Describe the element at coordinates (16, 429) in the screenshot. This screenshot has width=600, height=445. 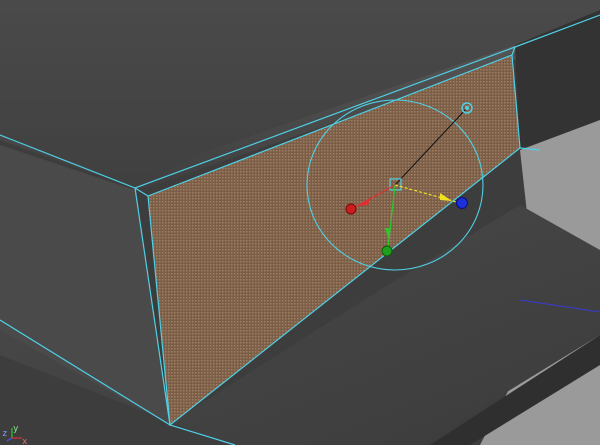
I see `axis-label-y: y` at that location.